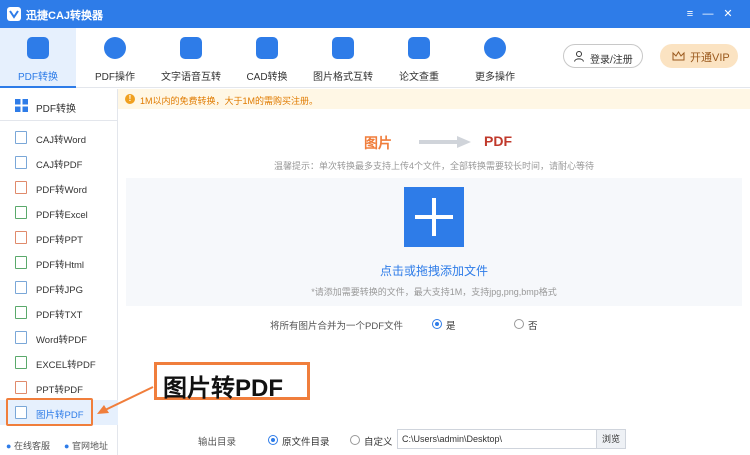 The width and height of the screenshot is (750, 455). What do you see at coordinates (611, 60) in the screenshot?
I see `login-label: 登录/注册` at bounding box center [611, 60].